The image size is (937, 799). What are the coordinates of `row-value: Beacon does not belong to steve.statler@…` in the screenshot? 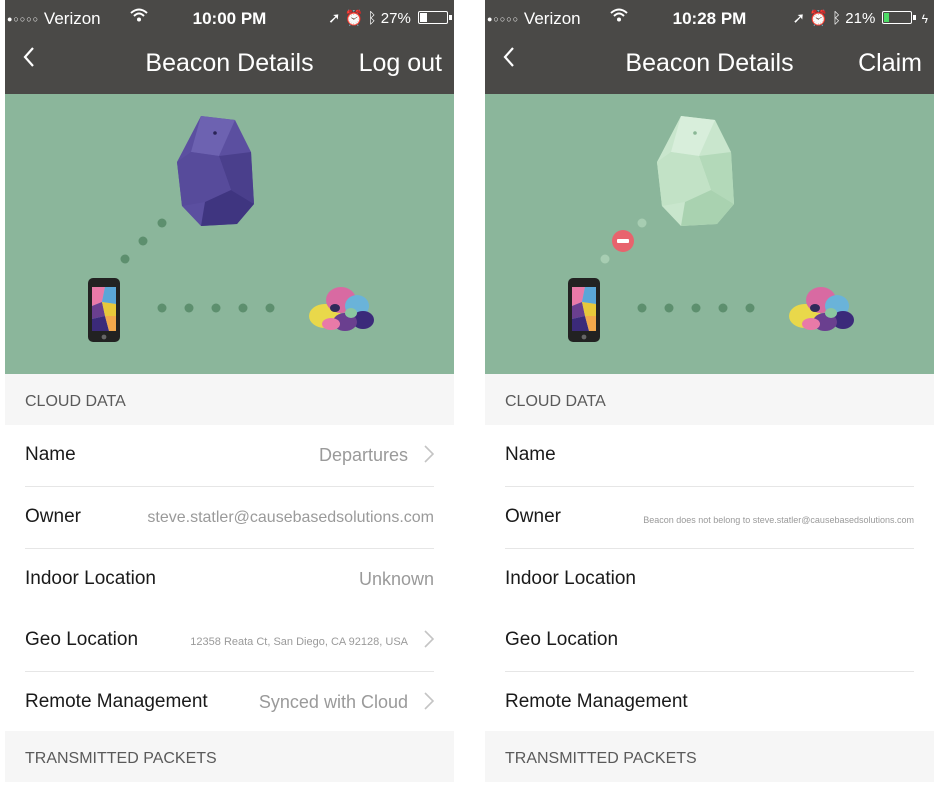 It's located at (778, 520).